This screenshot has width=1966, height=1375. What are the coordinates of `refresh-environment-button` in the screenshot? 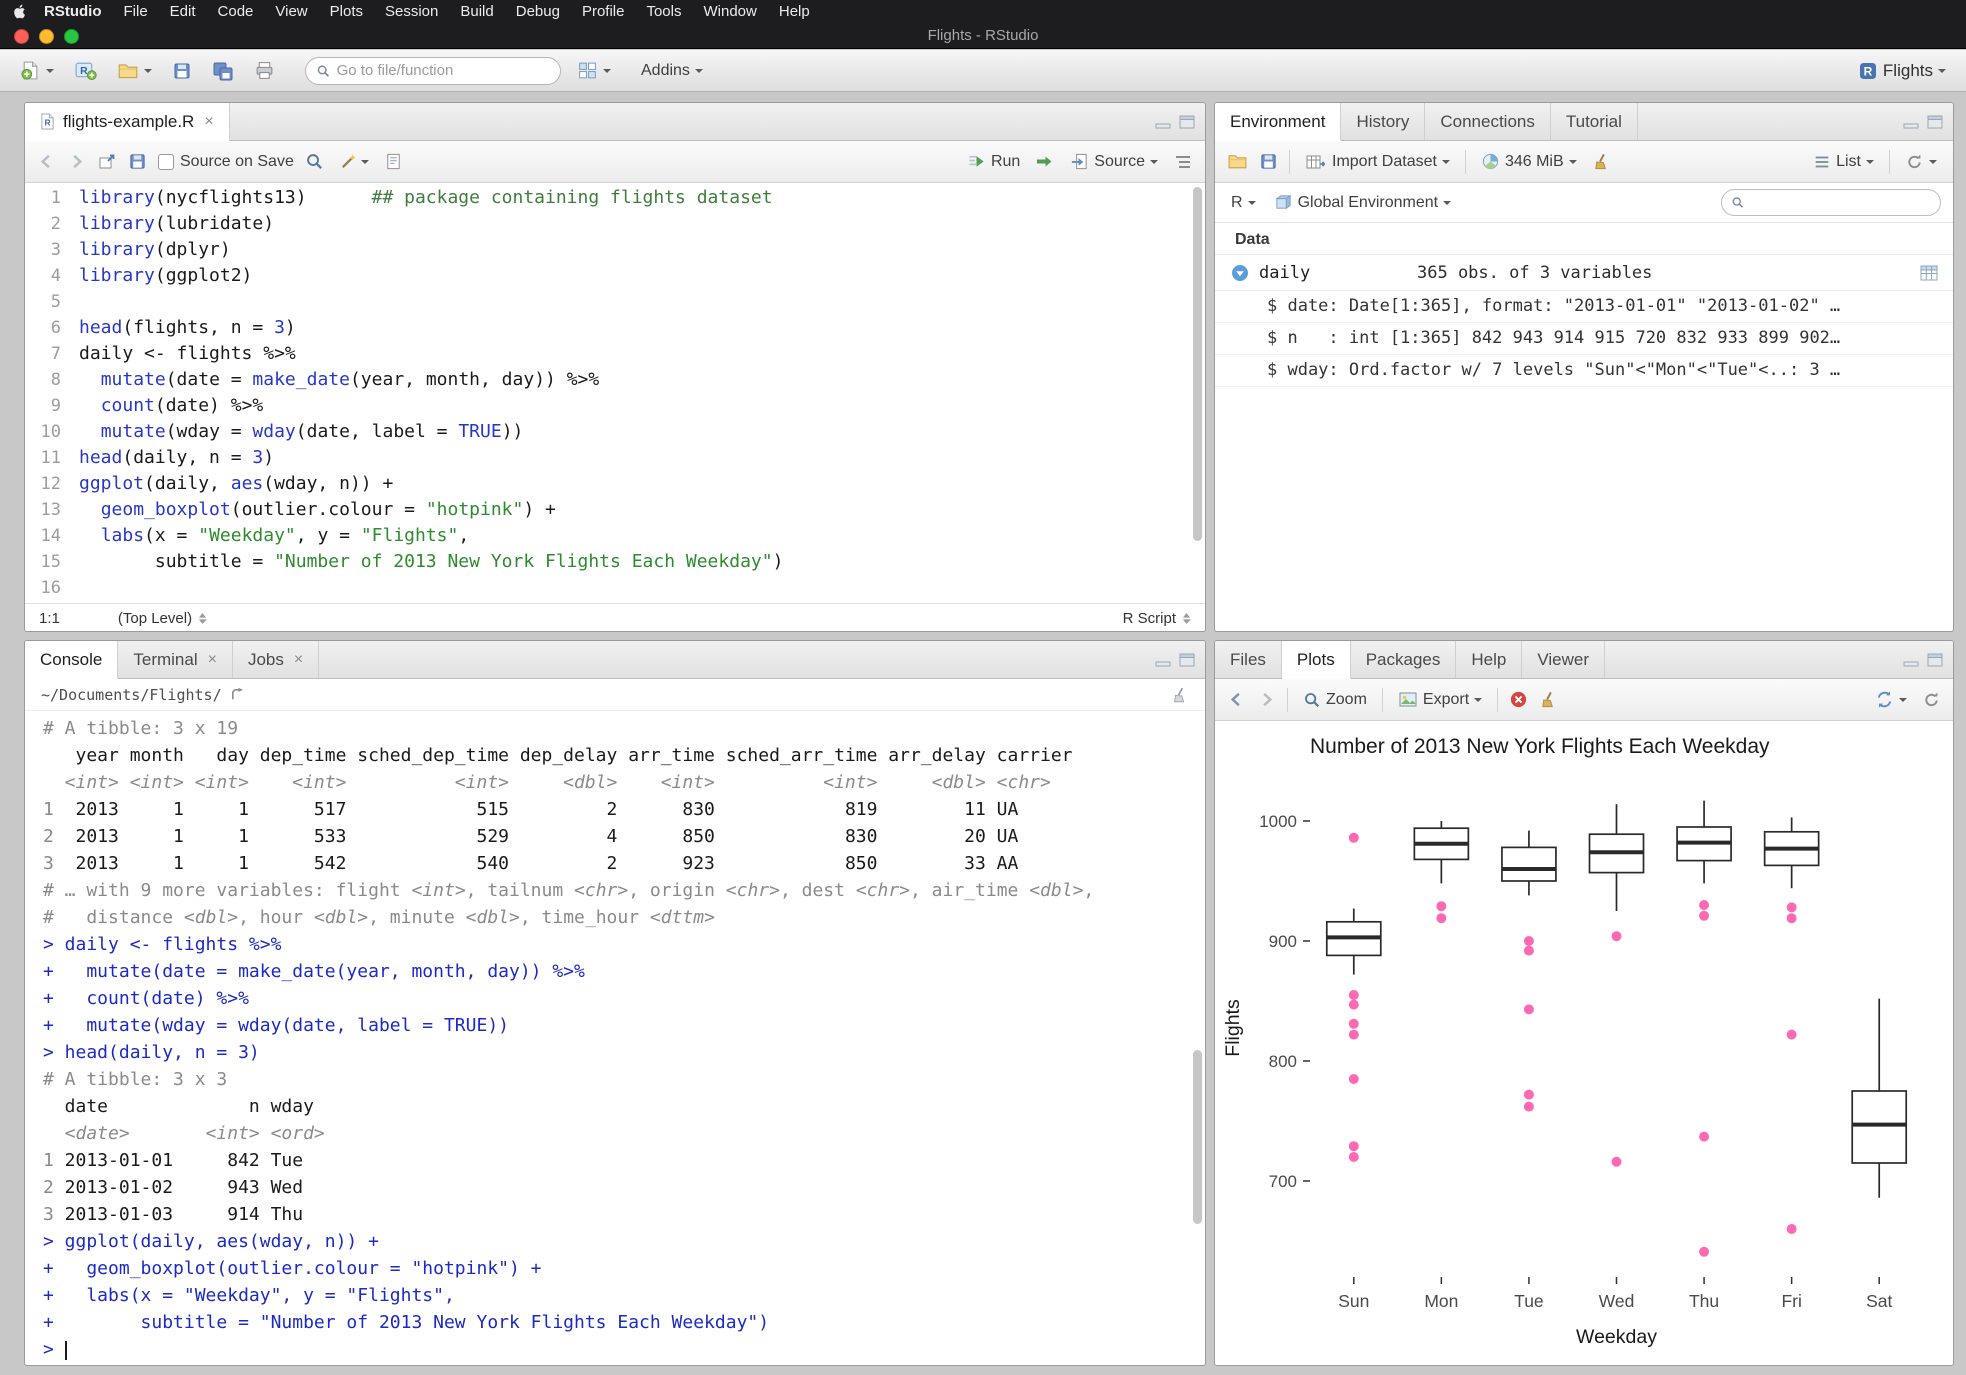 It's located at (1921, 161).